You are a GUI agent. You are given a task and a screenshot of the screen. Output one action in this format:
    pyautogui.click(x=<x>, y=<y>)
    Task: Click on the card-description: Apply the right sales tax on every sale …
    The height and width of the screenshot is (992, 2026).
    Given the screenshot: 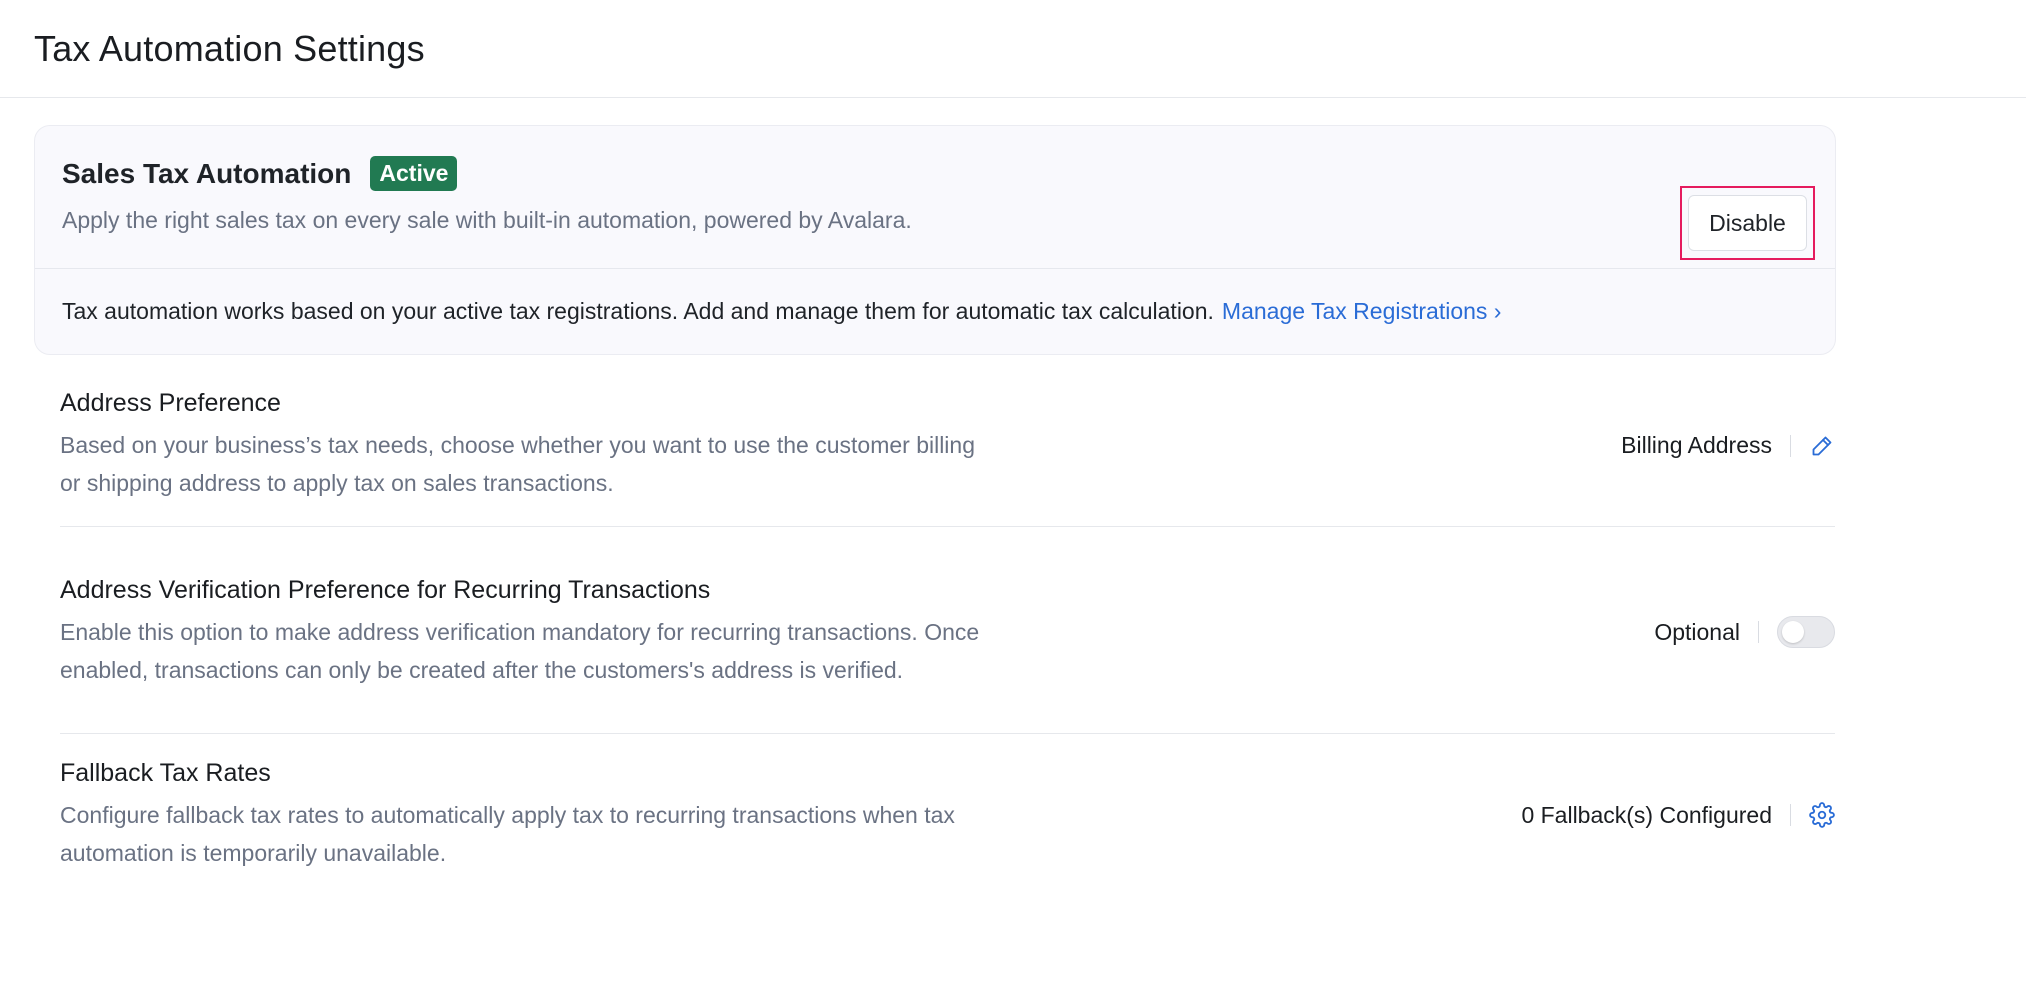 What is the action you would take?
    pyautogui.click(x=487, y=220)
    